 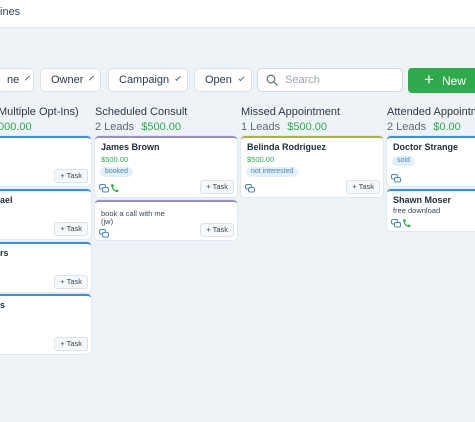 I want to click on top-bar: ines, so click(x=237, y=14).